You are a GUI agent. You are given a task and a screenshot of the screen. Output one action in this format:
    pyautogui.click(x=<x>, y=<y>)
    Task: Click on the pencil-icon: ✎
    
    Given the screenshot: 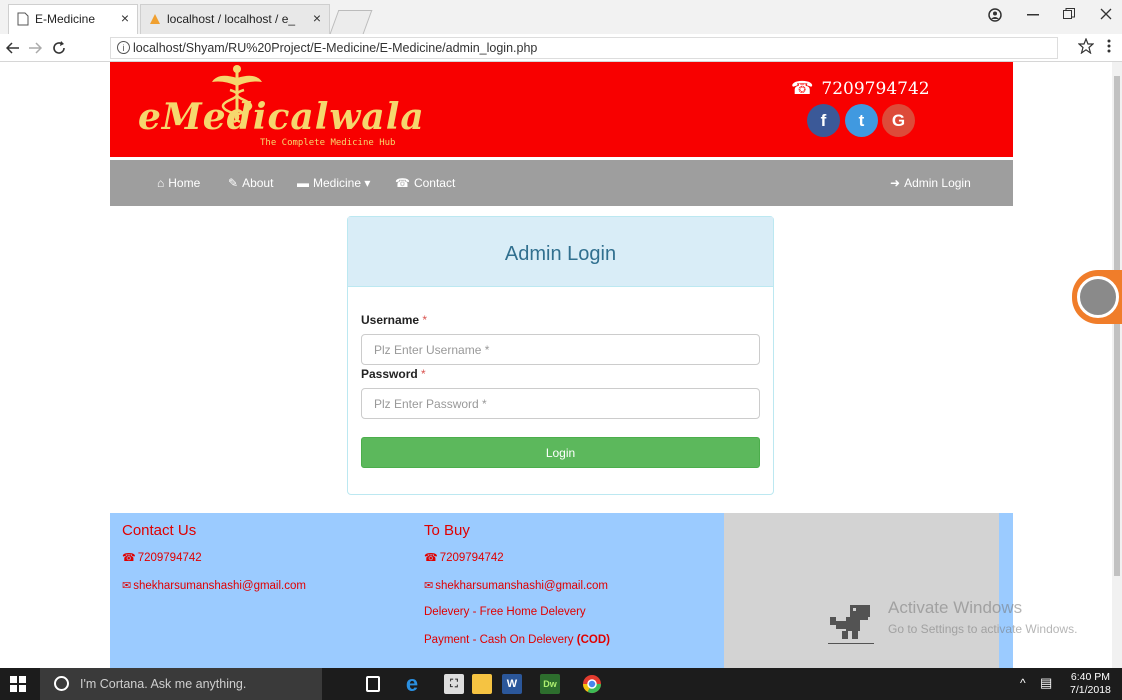 What is the action you would take?
    pyautogui.click(x=233, y=183)
    